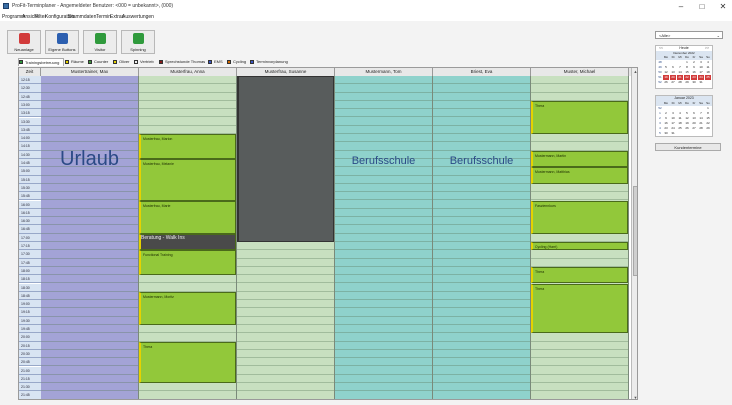 The image size is (732, 405). I want to click on day-cell: 27, so click(673, 82).